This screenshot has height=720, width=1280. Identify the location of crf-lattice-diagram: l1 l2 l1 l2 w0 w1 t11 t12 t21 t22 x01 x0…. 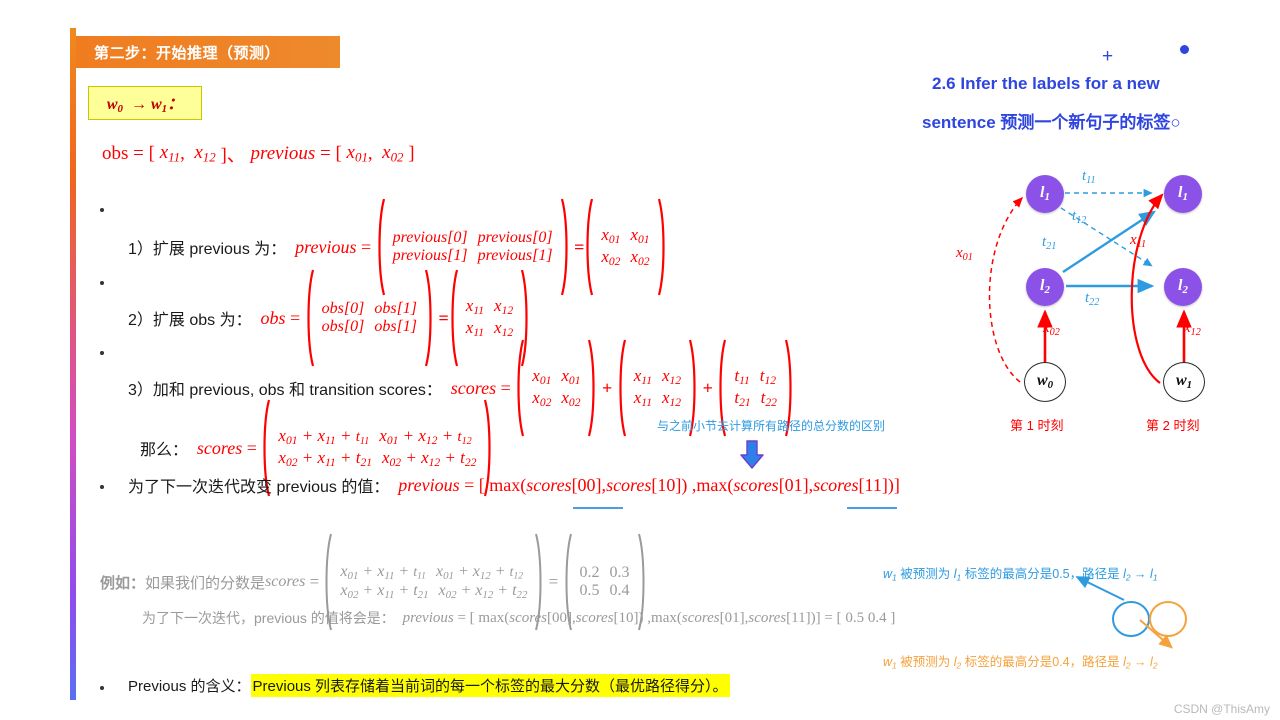
(1105, 300).